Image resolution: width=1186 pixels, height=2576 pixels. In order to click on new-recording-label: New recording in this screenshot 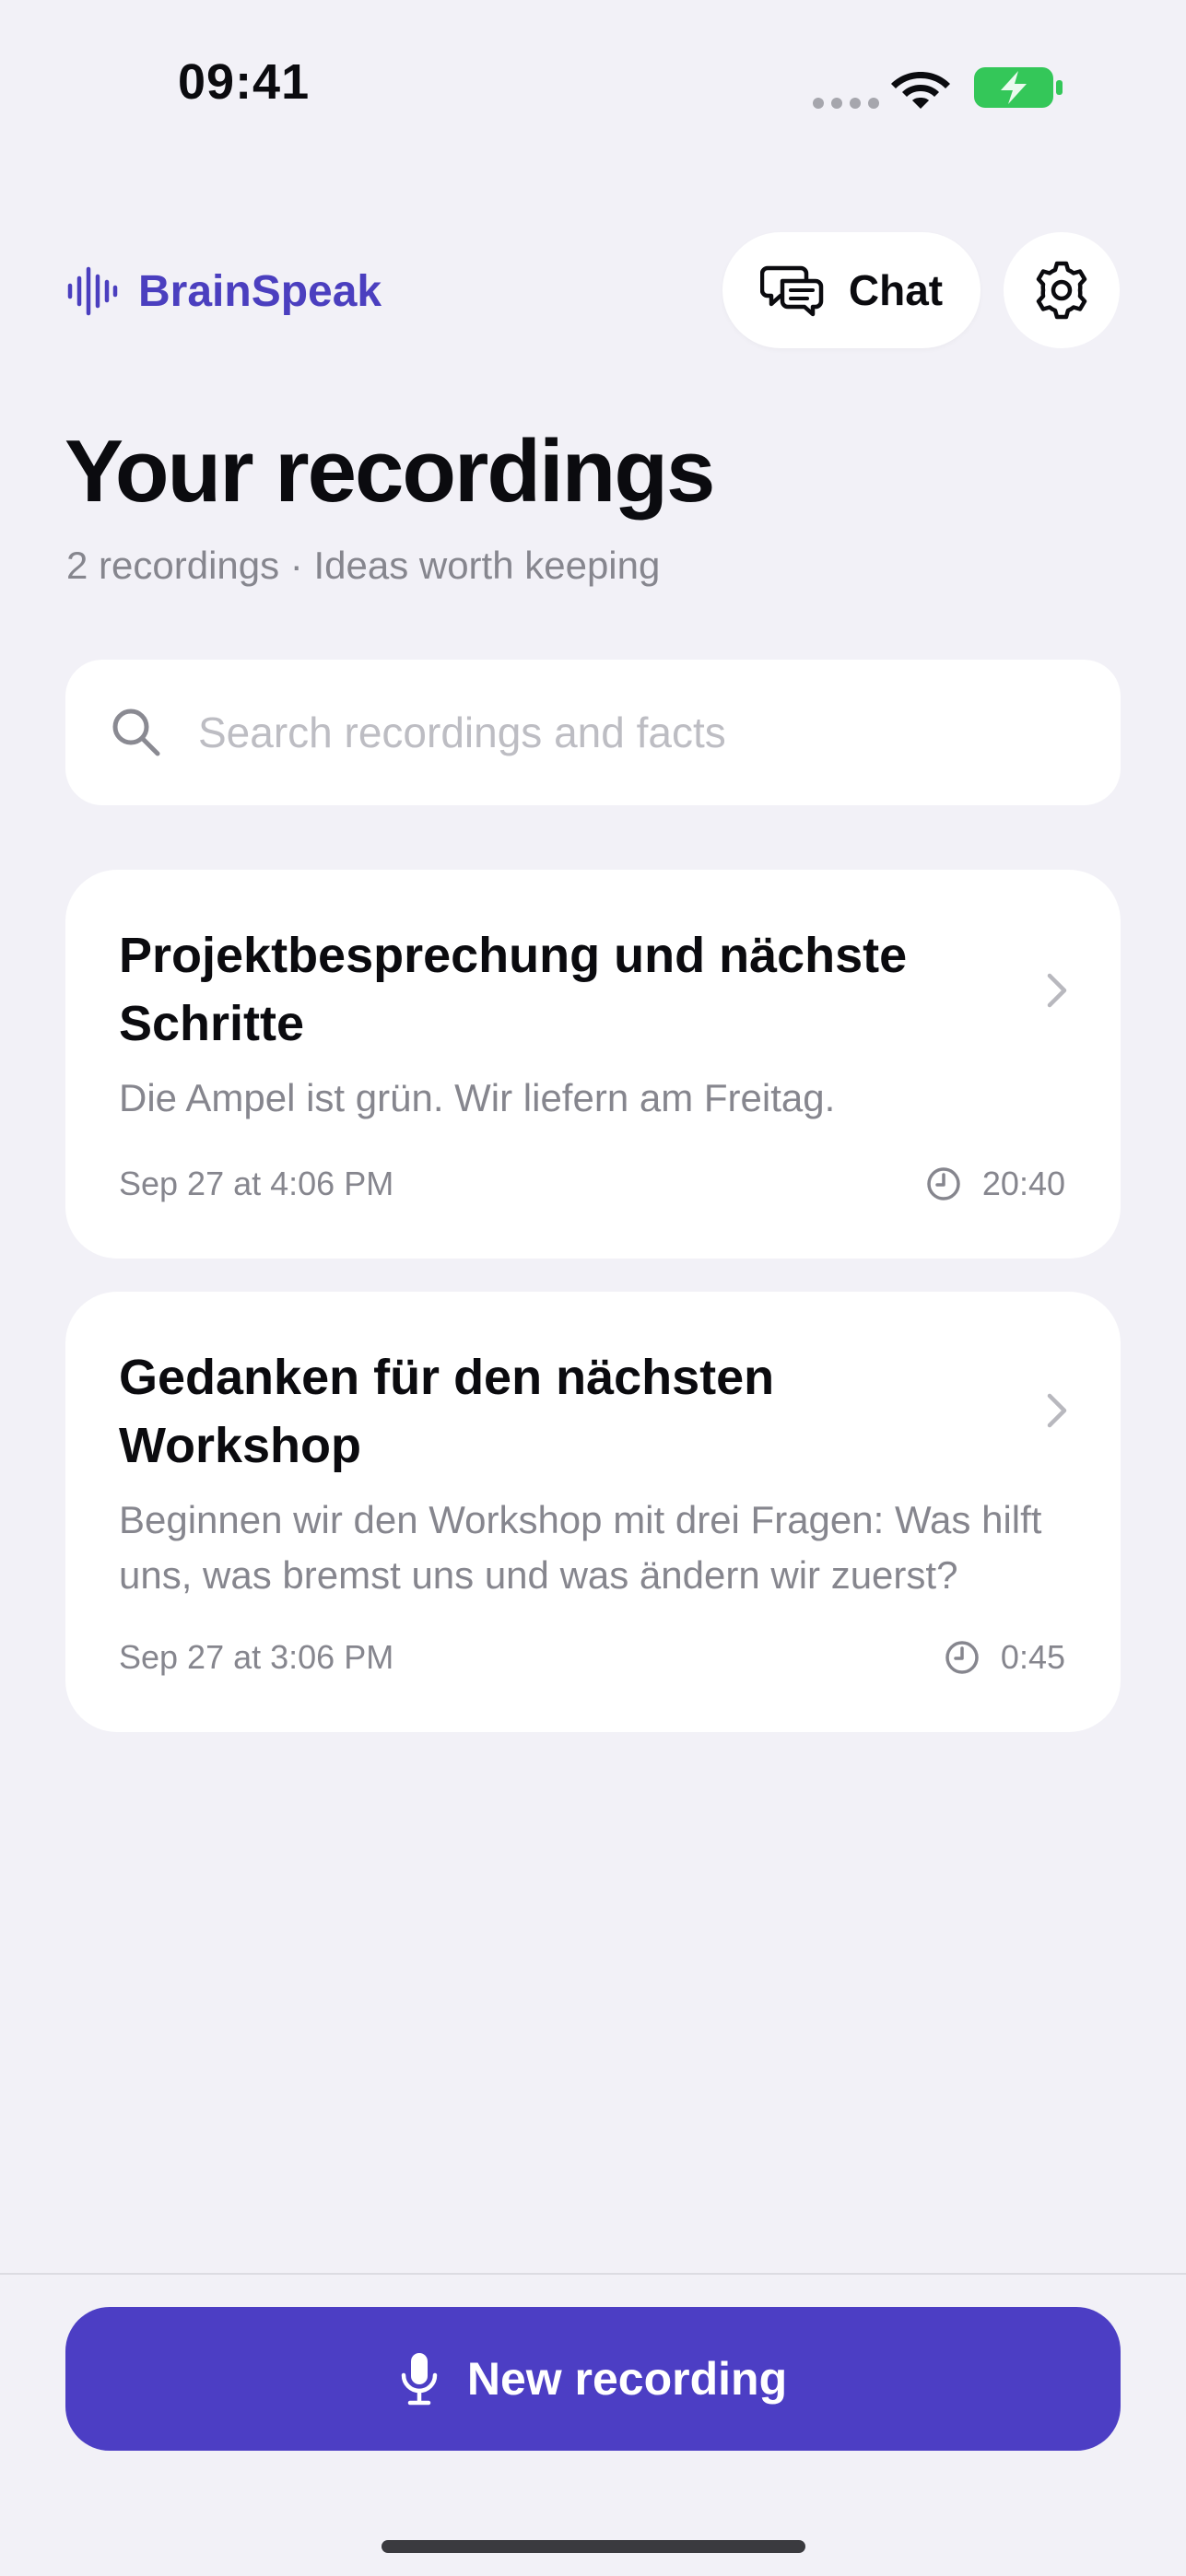, I will do `click(627, 2379)`.